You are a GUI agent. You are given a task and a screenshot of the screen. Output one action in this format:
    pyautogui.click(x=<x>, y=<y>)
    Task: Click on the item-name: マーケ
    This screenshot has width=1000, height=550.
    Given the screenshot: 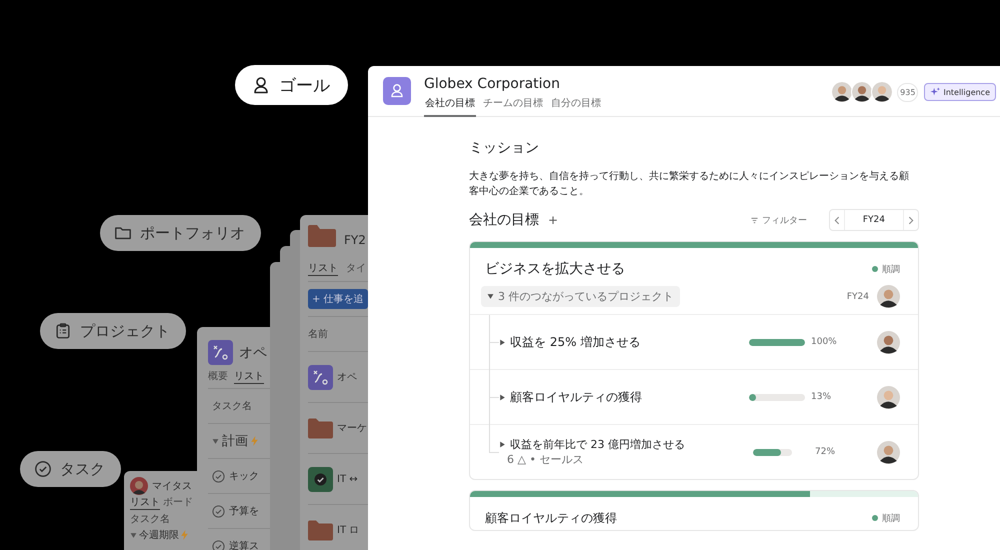 What is the action you would take?
    pyautogui.click(x=352, y=428)
    